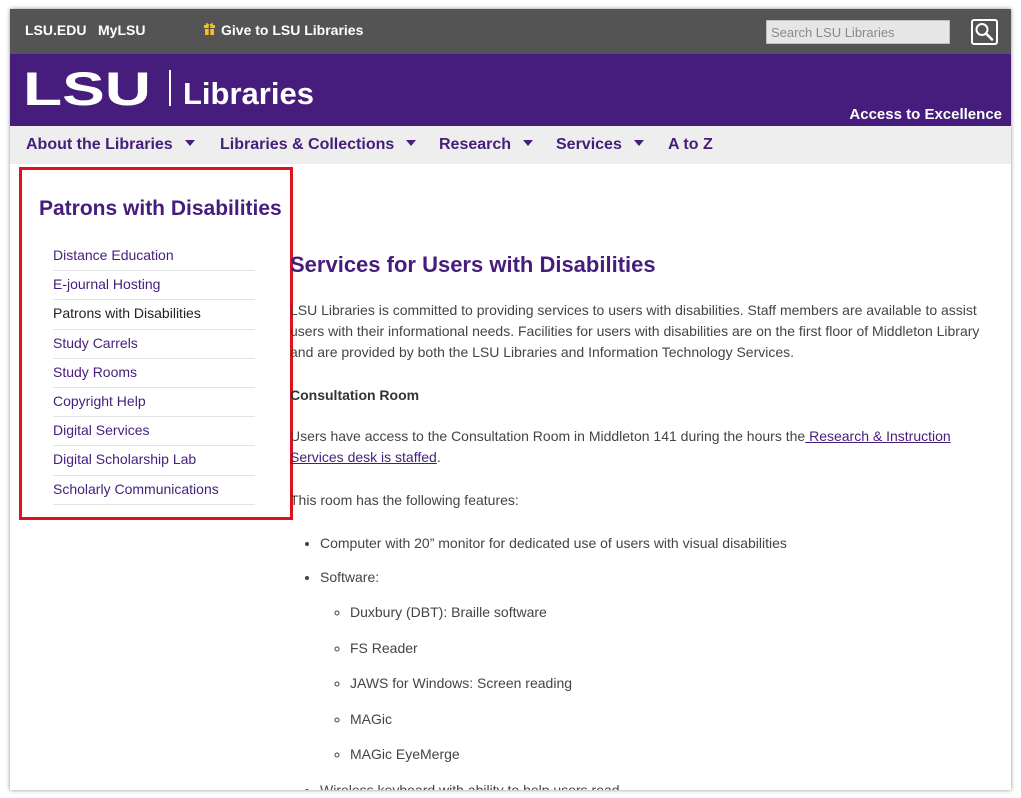  What do you see at coordinates (670, 754) in the screenshot?
I see `software-item: MAGic EyeMerge` at bounding box center [670, 754].